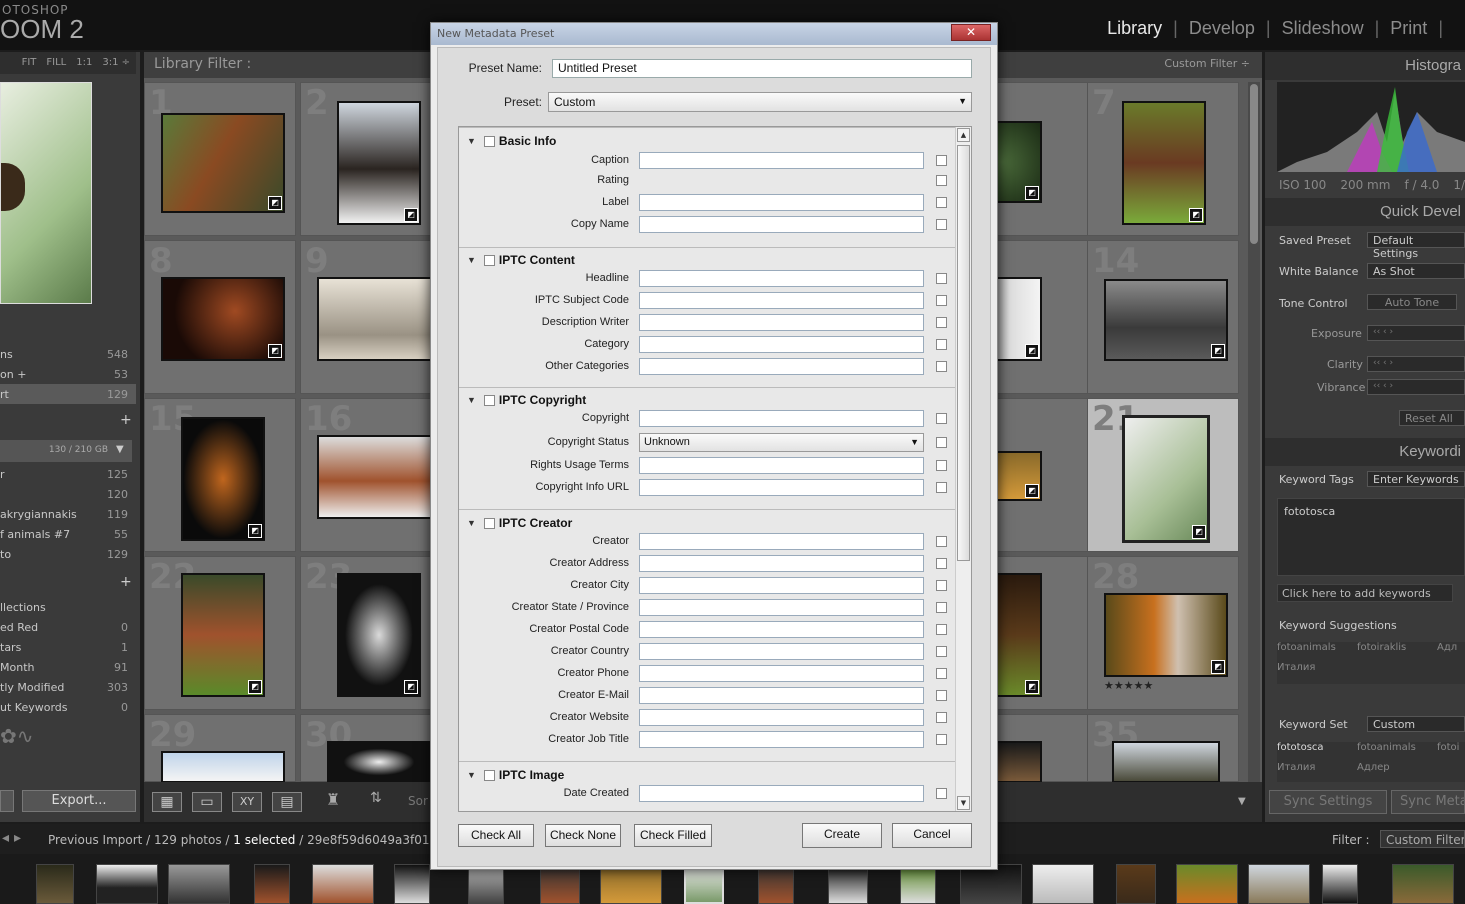 The width and height of the screenshot is (1465, 904). I want to click on copy-name-input, so click(781, 224).